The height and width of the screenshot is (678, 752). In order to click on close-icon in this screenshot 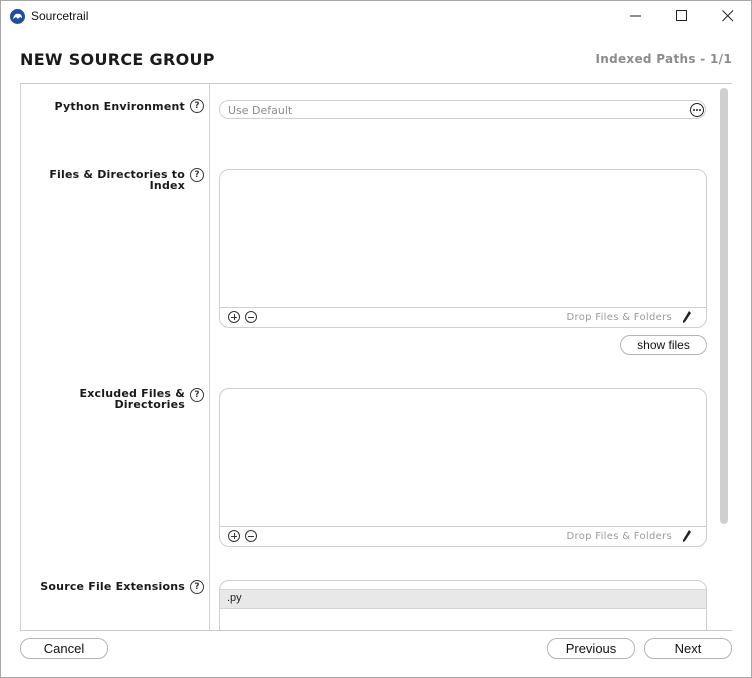, I will do `click(728, 16)`.